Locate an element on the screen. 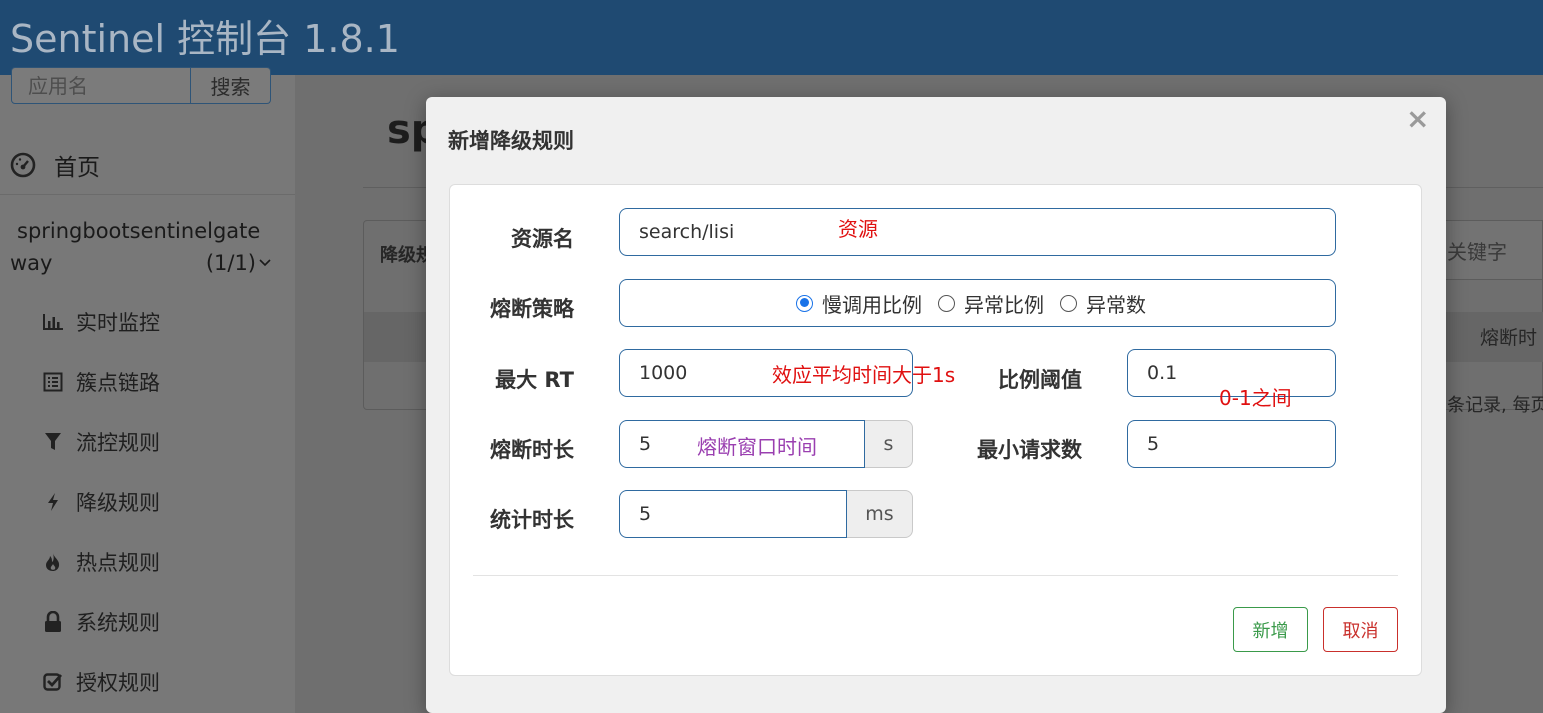 The height and width of the screenshot is (713, 1543). app-machine-count: (1/1) is located at coordinates (230, 263).